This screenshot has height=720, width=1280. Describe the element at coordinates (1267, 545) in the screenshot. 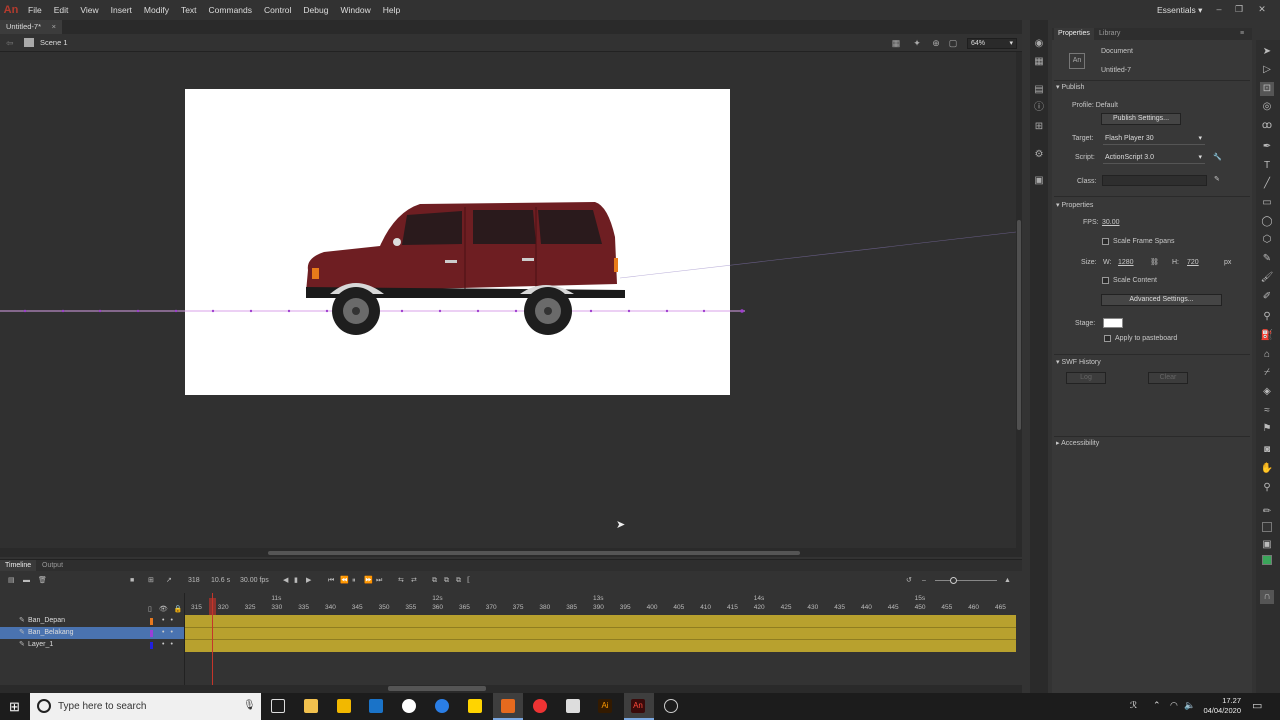

I see `fill-color-icon: ▣` at that location.